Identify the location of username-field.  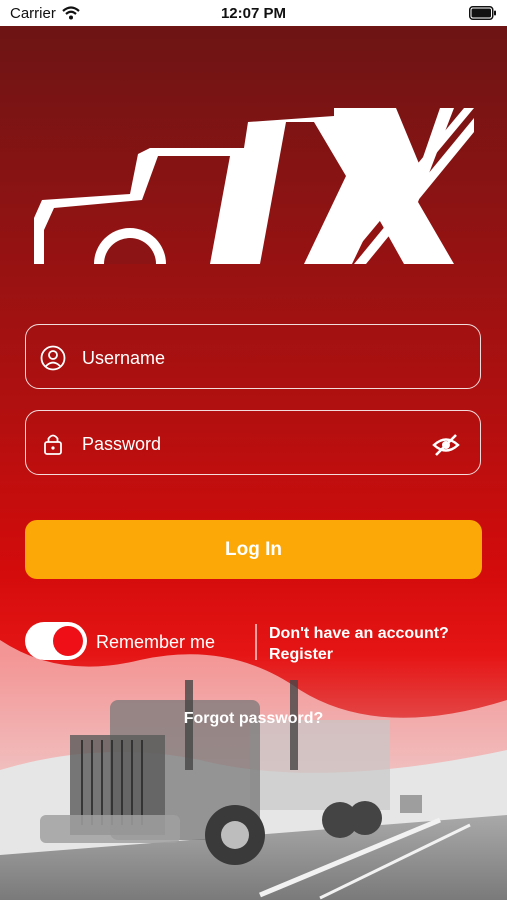
(253, 356).